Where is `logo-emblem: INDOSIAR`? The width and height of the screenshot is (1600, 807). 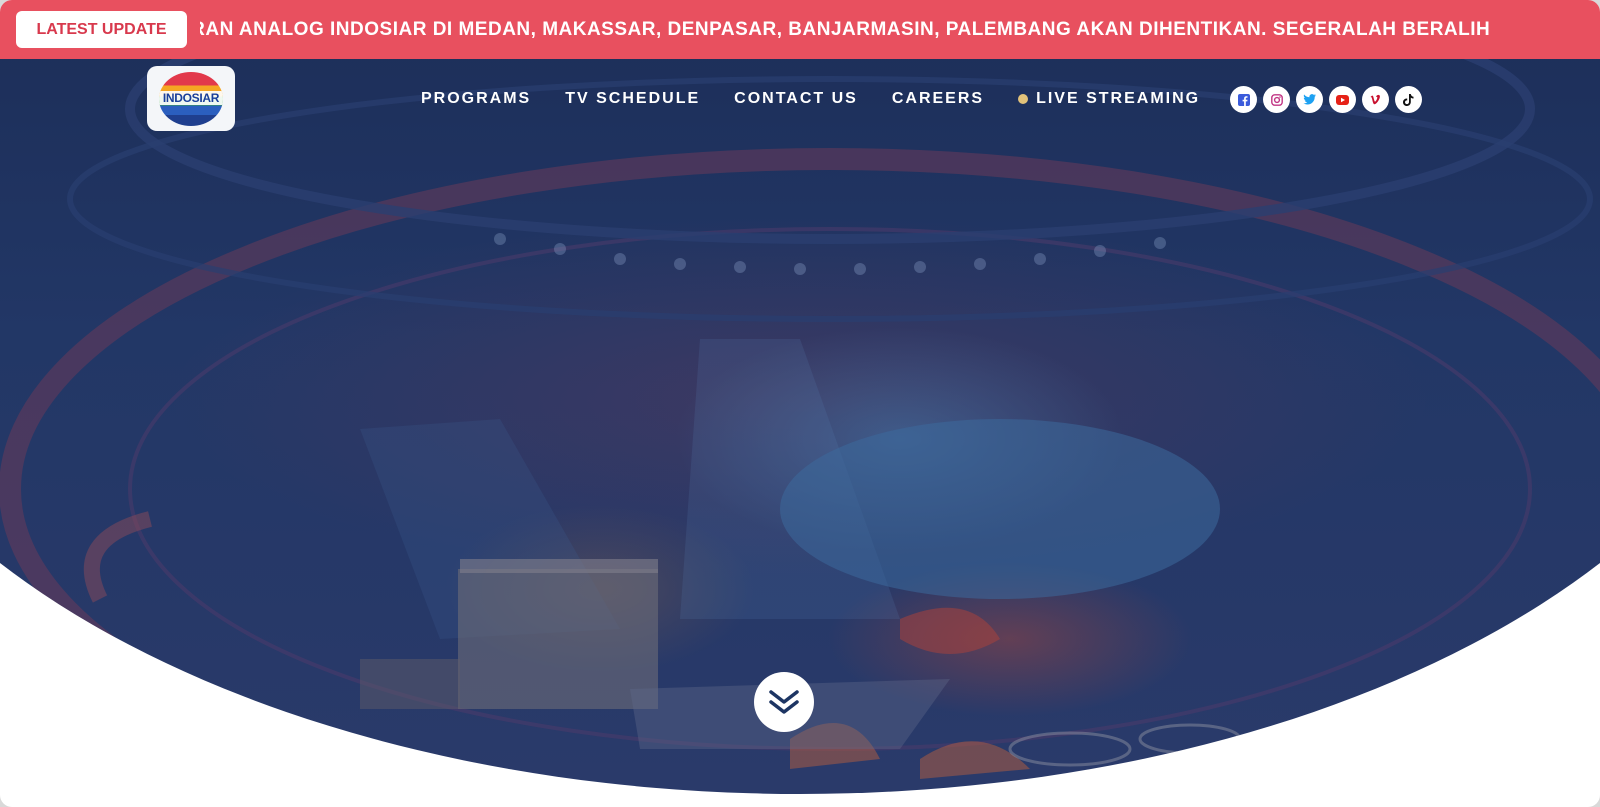
logo-emblem: INDOSIAR is located at coordinates (191, 98).